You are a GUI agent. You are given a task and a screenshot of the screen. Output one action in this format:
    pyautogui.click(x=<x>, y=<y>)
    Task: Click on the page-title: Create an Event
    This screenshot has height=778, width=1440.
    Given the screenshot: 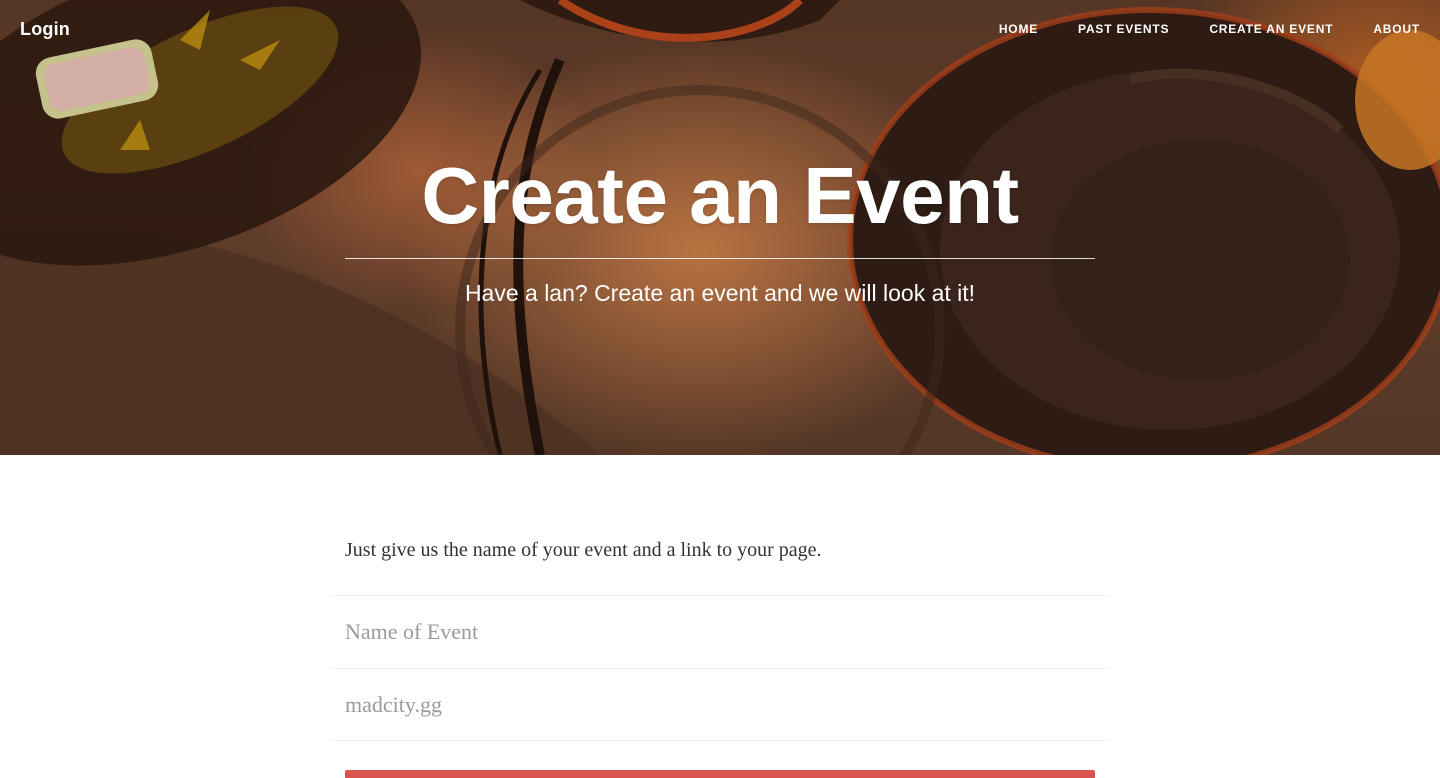 What is the action you would take?
    pyautogui.click(x=720, y=195)
    